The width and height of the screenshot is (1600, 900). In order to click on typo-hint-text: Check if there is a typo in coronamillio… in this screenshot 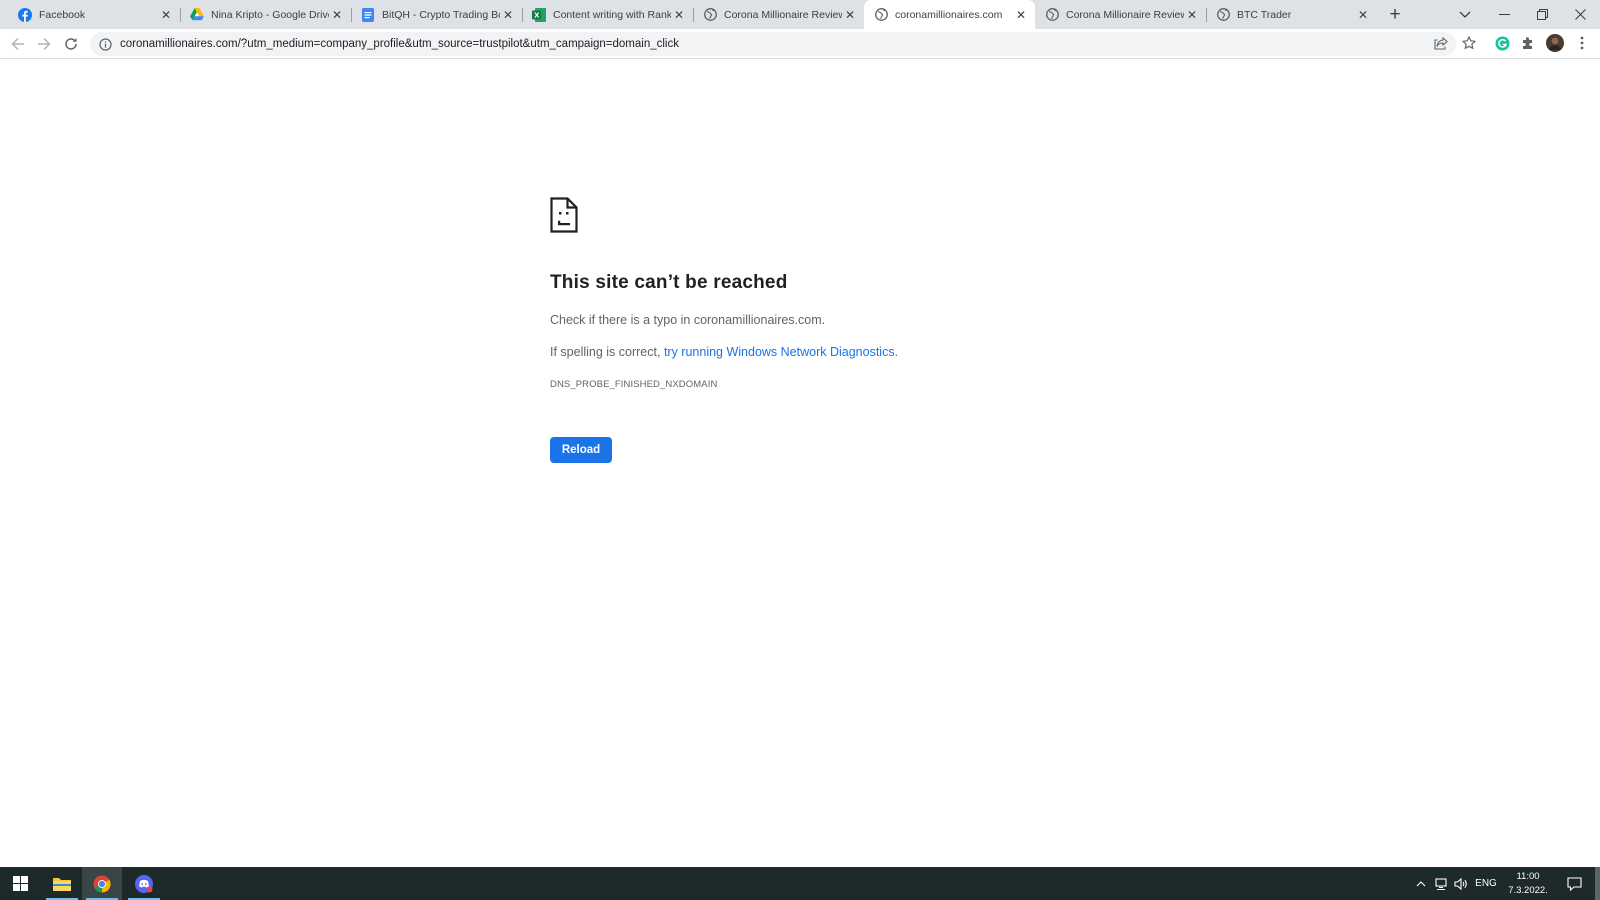, I will do `click(688, 320)`.